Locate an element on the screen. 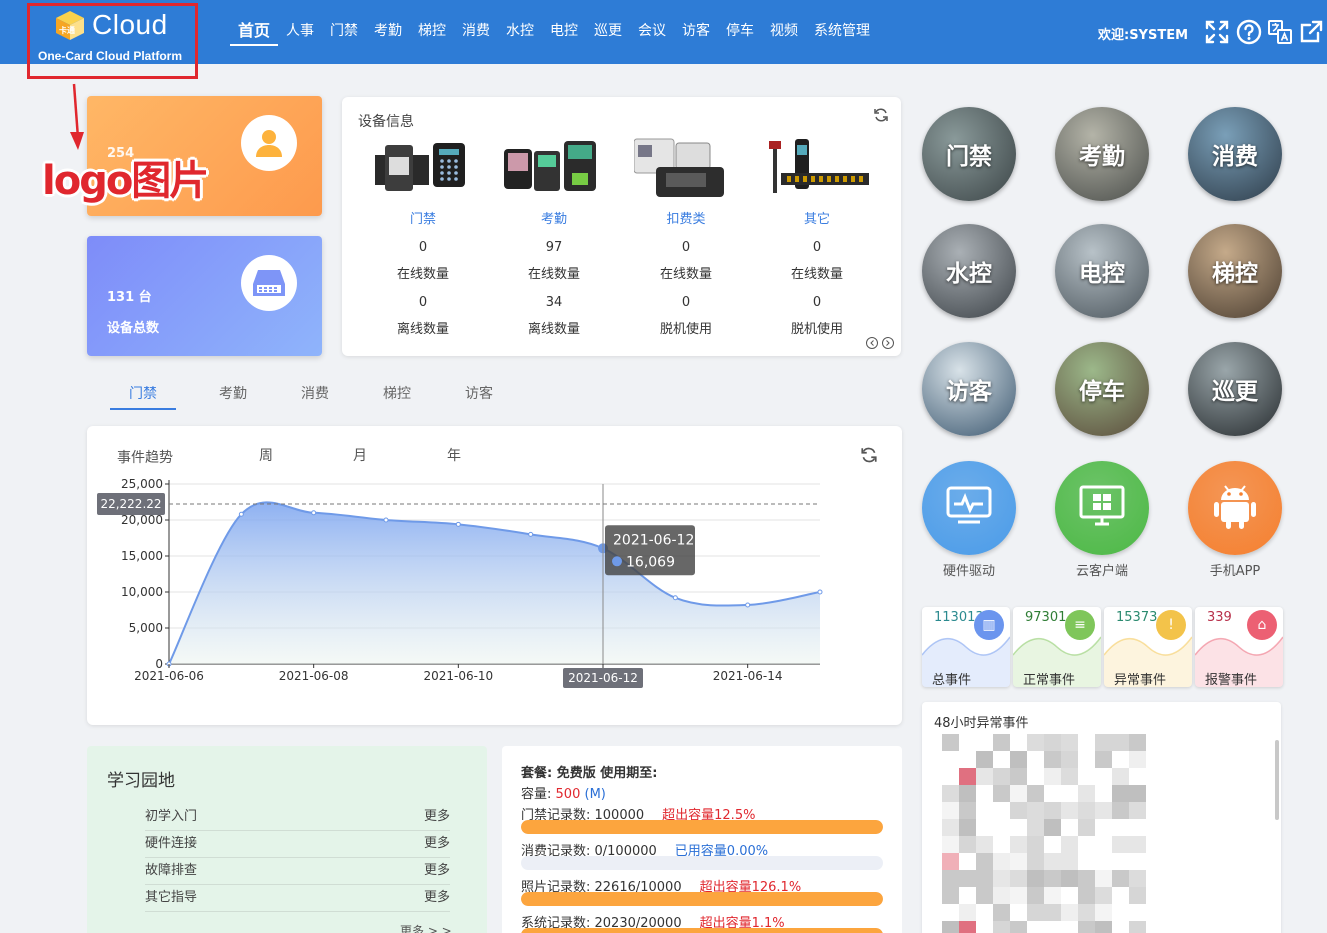 The width and height of the screenshot is (1327, 933). nav-item-13: 系统管理 is located at coordinates (842, 33).